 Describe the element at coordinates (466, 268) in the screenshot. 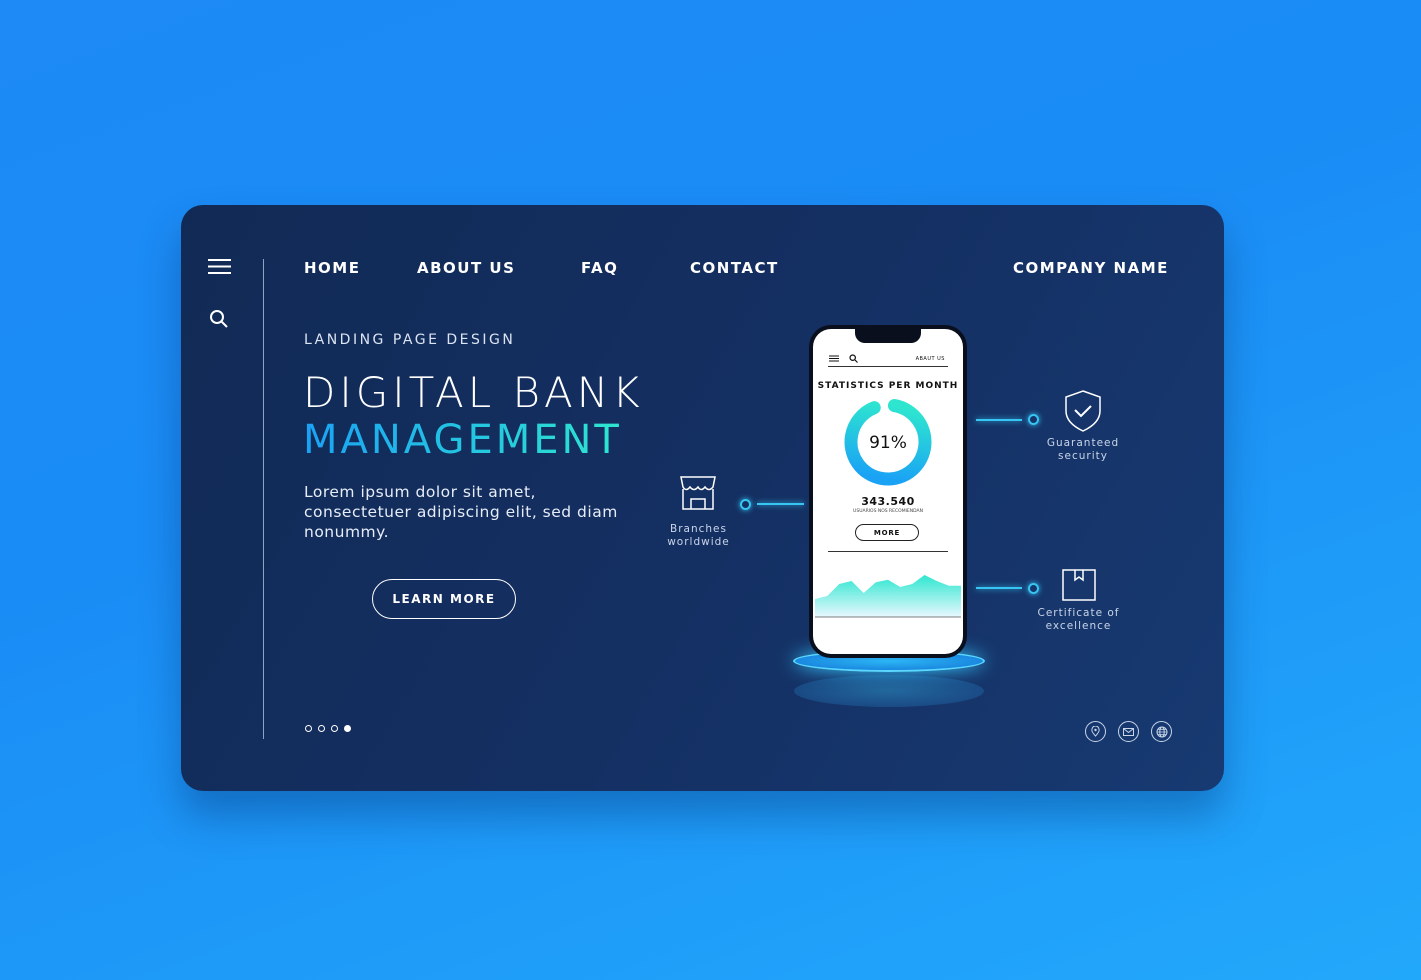

I see `nav-about: ABOUT US` at that location.